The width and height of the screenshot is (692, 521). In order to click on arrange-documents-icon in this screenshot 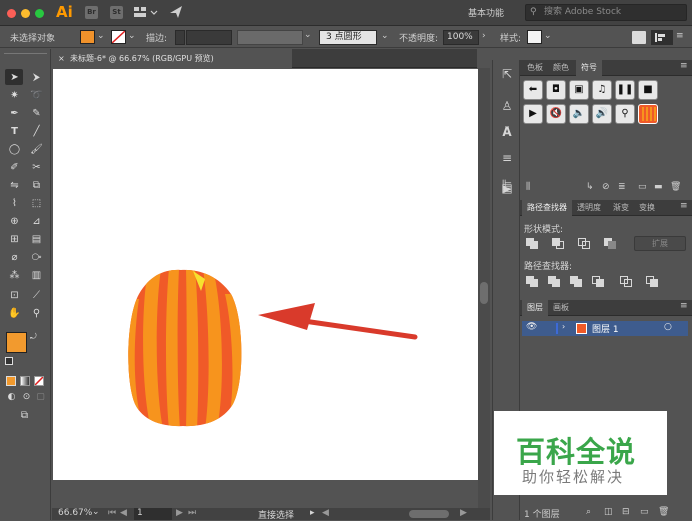, I will do `click(146, 12)`.